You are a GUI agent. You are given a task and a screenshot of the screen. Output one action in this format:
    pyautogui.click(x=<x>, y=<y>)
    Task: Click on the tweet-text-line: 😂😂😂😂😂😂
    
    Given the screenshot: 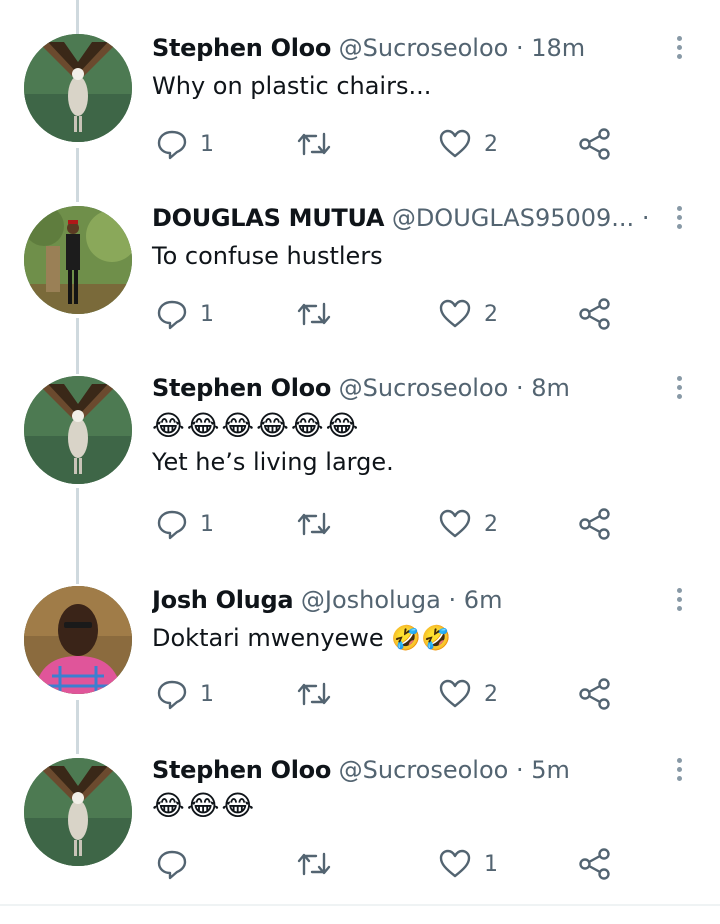 What is the action you would take?
    pyautogui.click(x=256, y=425)
    